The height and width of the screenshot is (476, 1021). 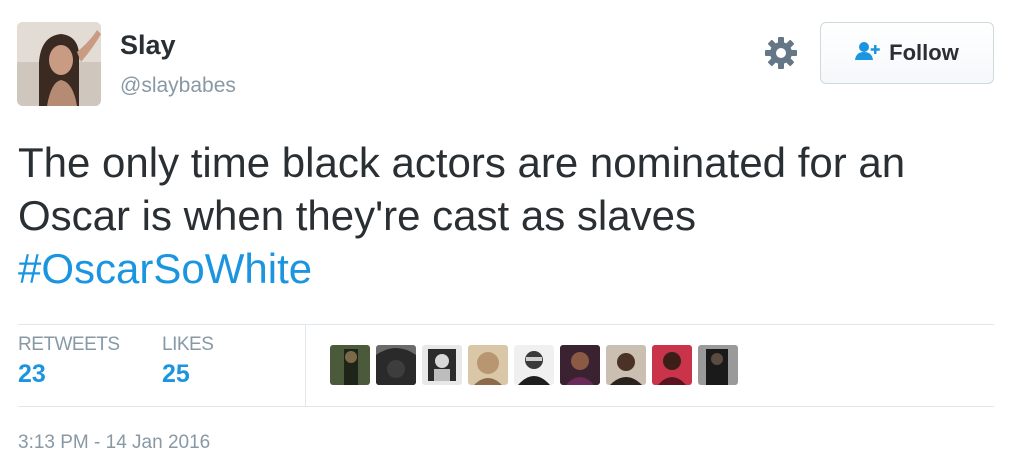 I want to click on user-handle: @slaybabes, so click(x=178, y=86).